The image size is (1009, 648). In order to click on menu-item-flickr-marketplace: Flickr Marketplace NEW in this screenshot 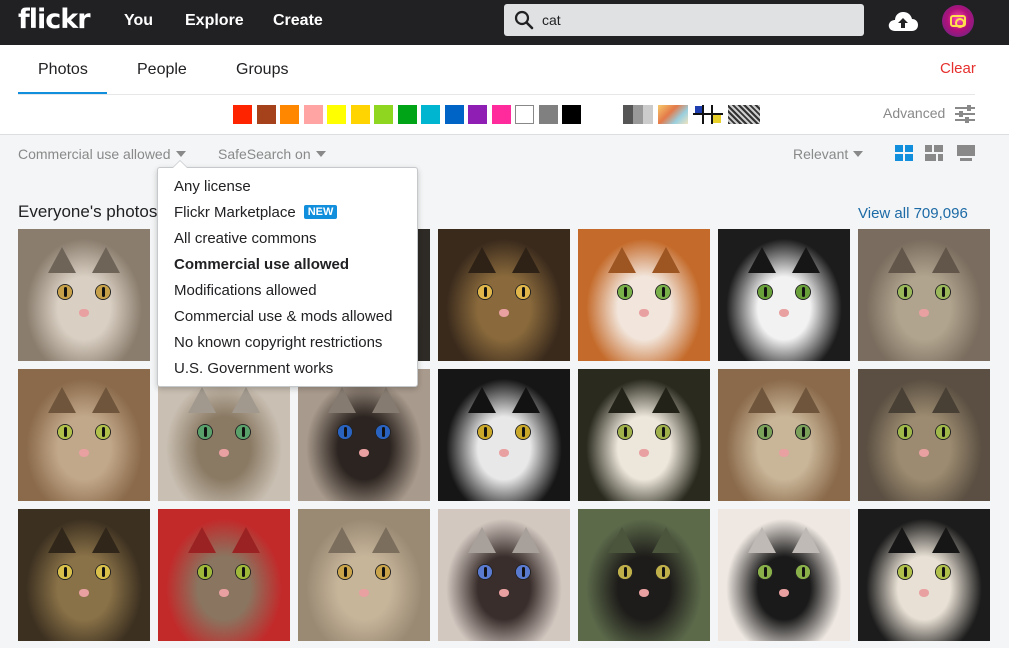, I will do `click(256, 212)`.